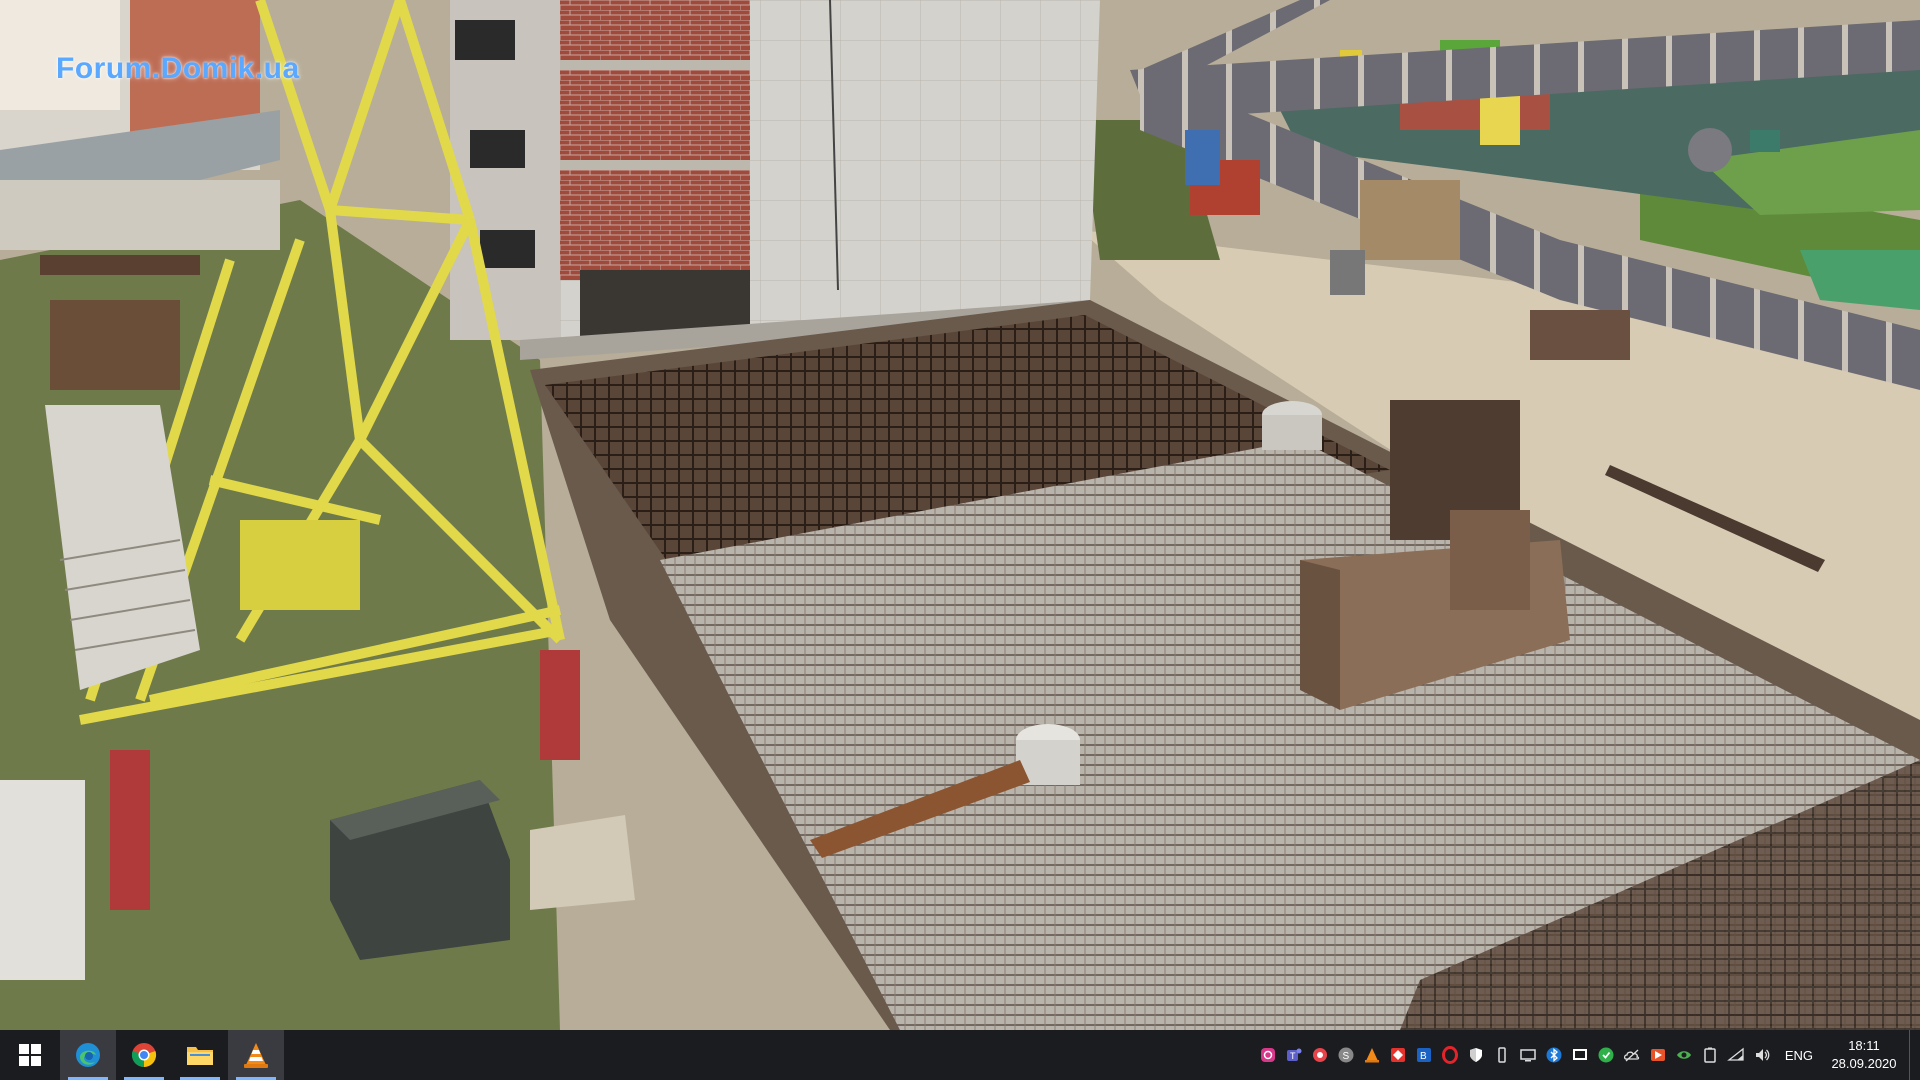 The image size is (1920, 1080). I want to click on svg-text: S, so click(1345, 1056).